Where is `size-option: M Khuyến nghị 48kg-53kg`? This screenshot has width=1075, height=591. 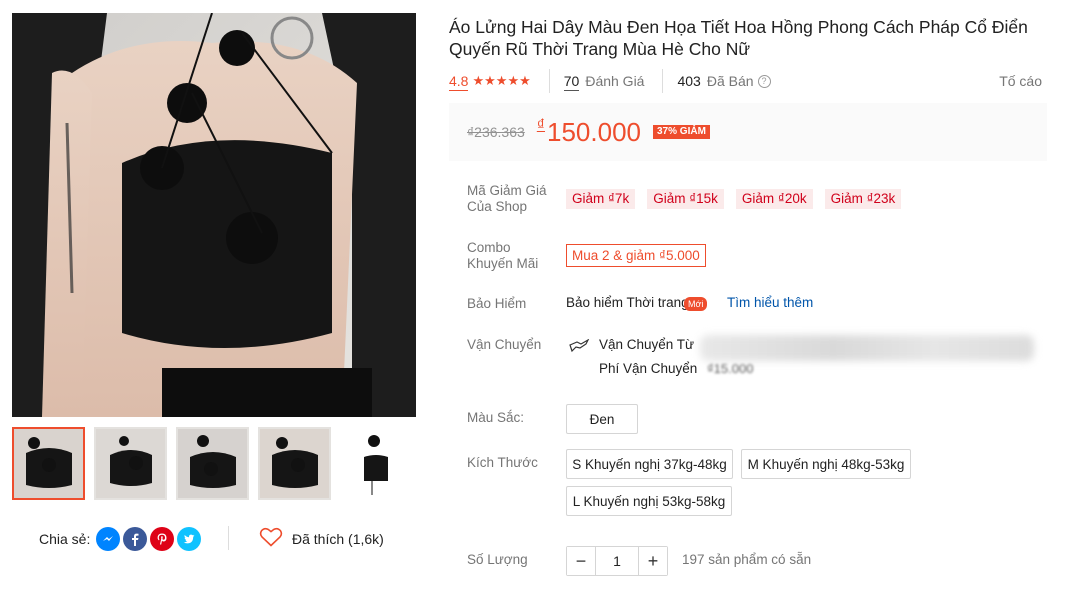 size-option: M Khuyến nghị 48kg-53kg is located at coordinates (826, 464).